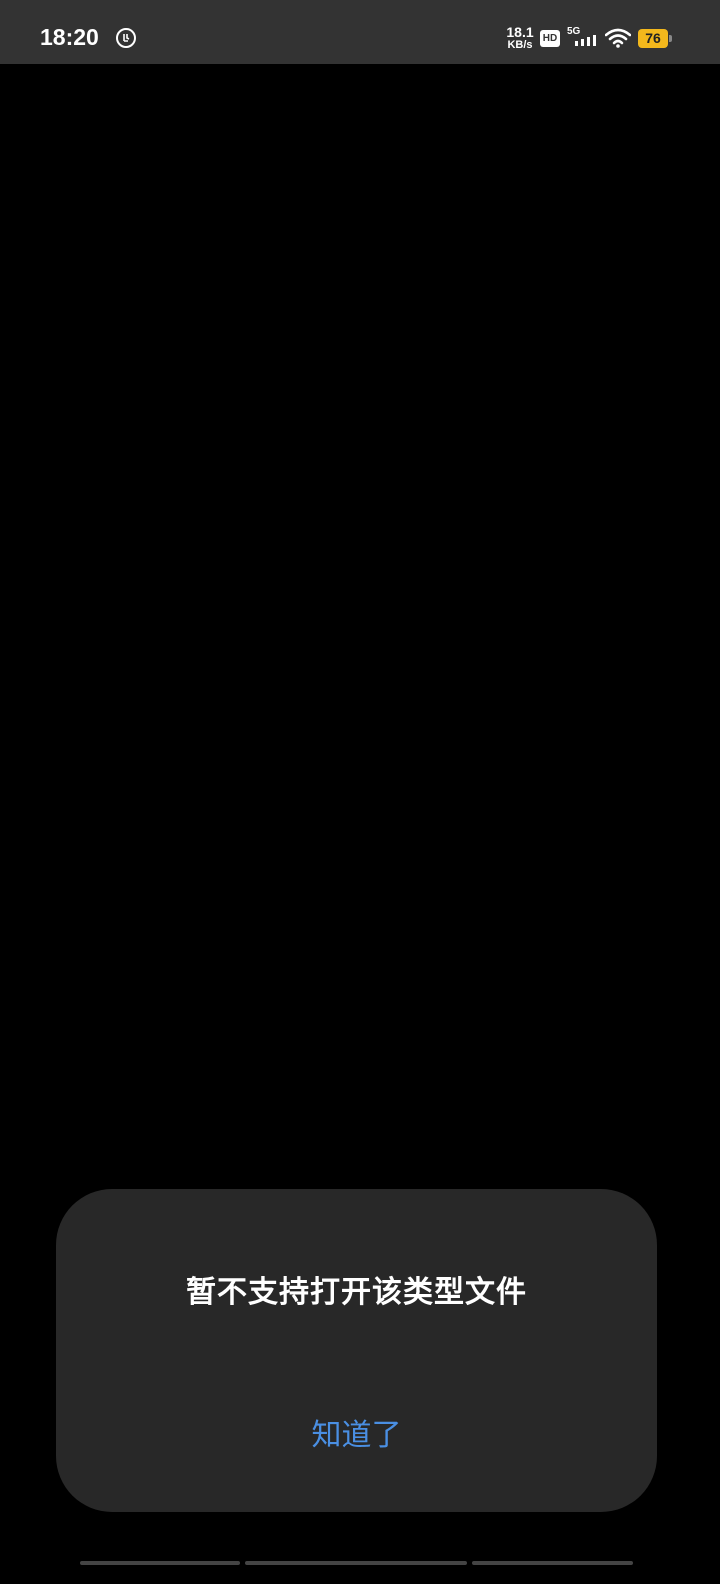  Describe the element at coordinates (618, 40) in the screenshot. I see `wifi-icon` at that location.